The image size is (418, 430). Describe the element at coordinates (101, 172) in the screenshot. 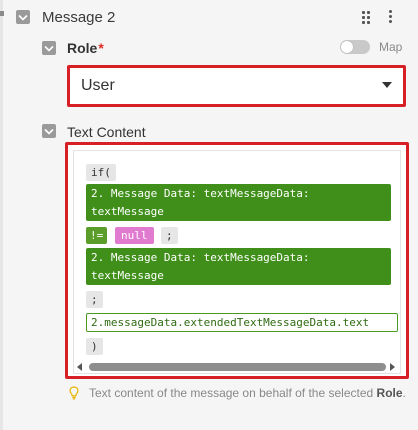

I see `token-if-open: if(` at that location.